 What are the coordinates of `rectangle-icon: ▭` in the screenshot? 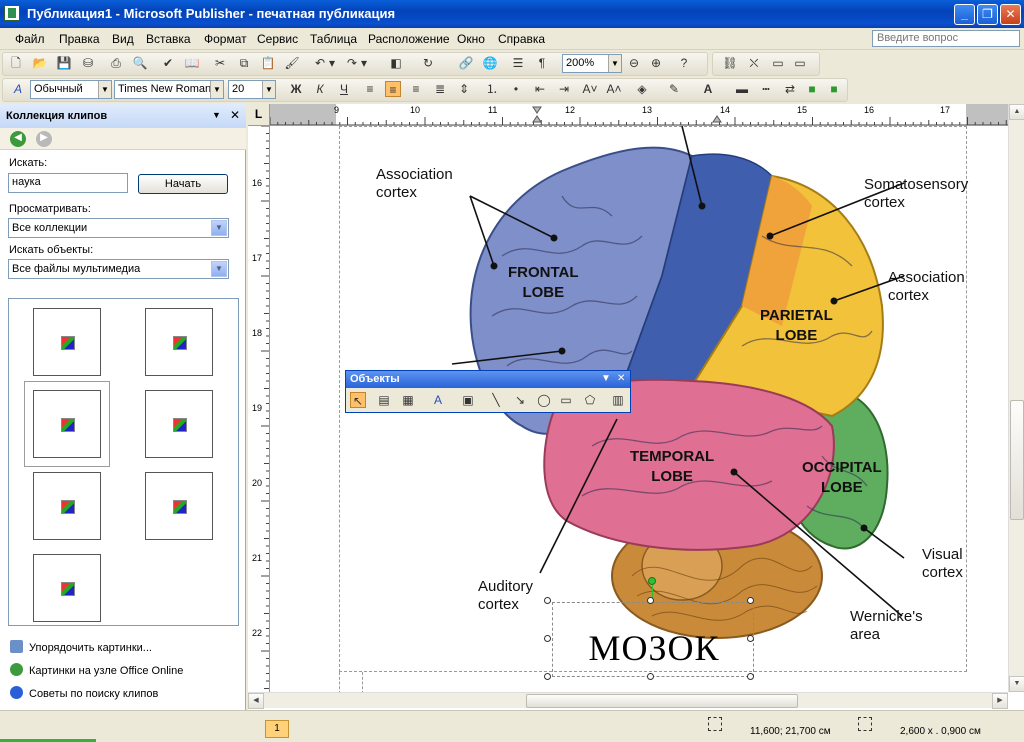 It's located at (566, 400).